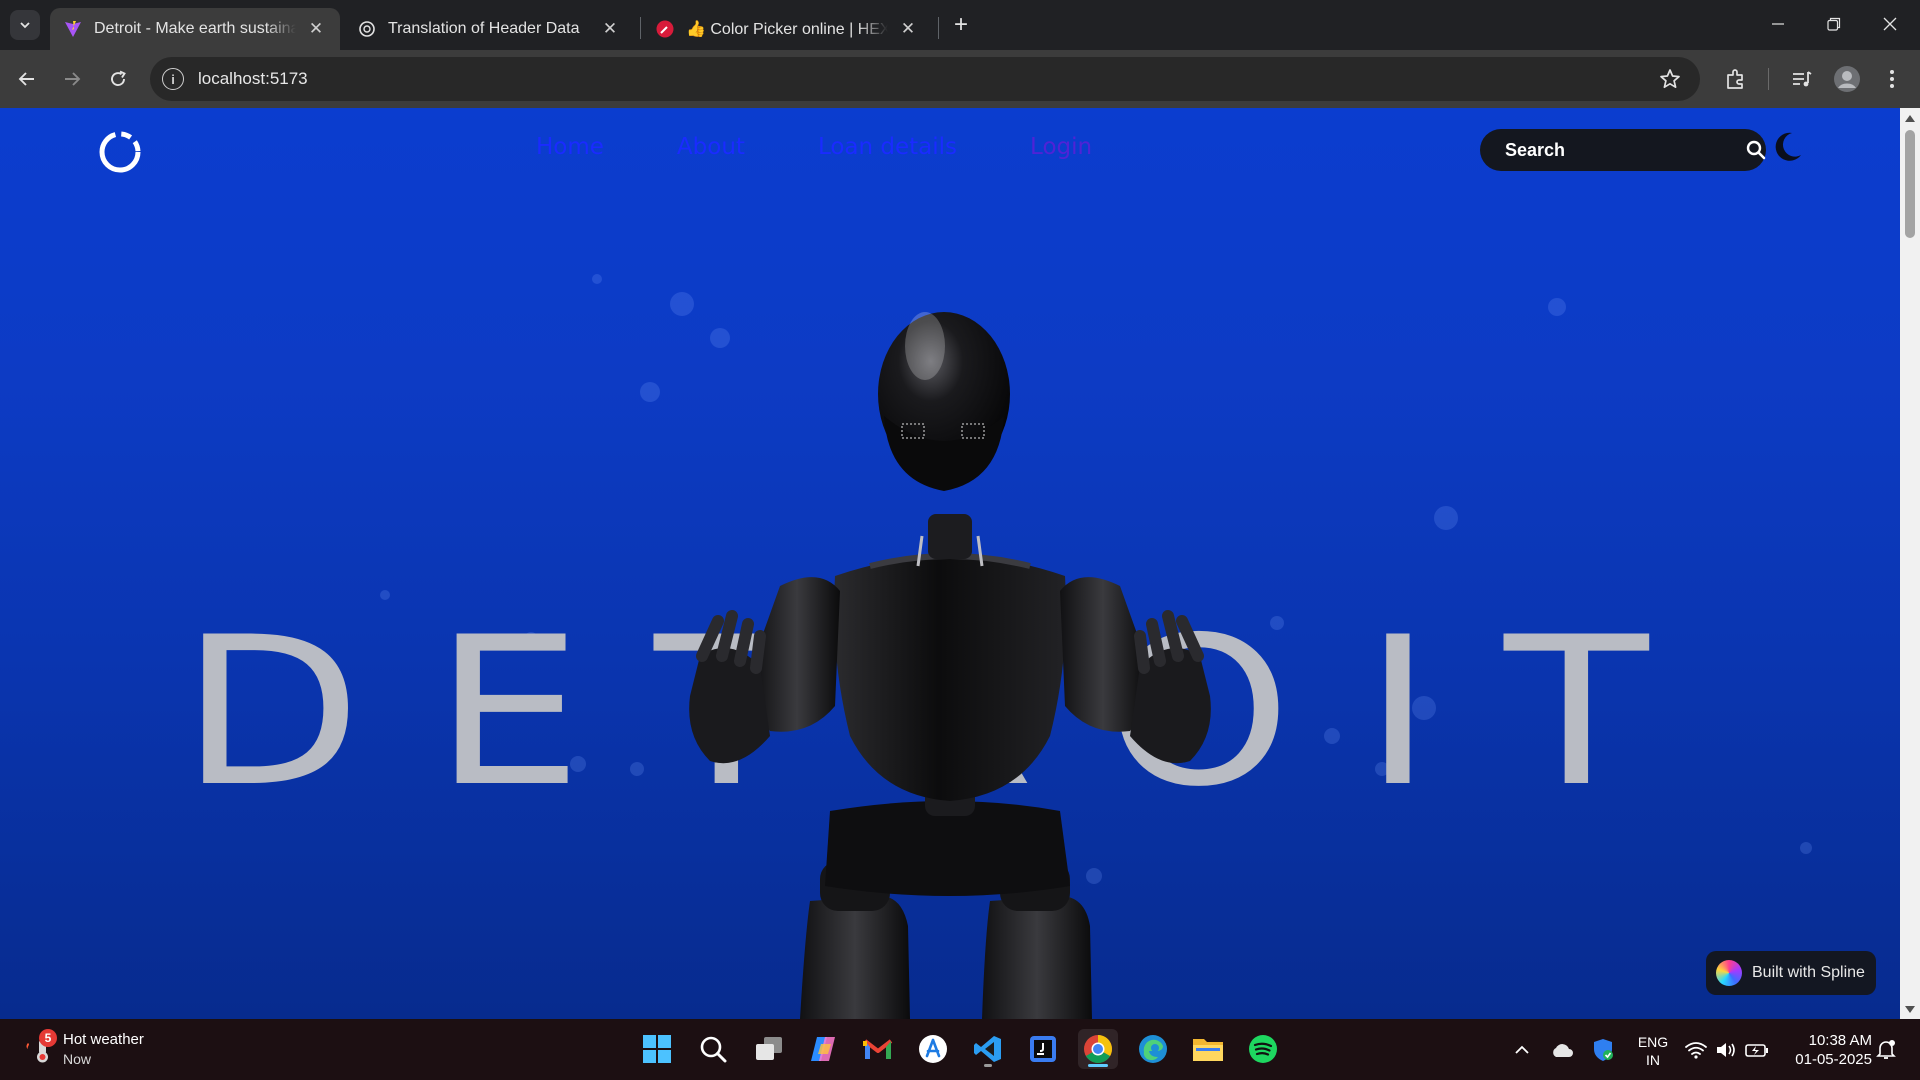 The height and width of the screenshot is (1080, 1920). I want to click on jetbrains-button, so click(1043, 1049).